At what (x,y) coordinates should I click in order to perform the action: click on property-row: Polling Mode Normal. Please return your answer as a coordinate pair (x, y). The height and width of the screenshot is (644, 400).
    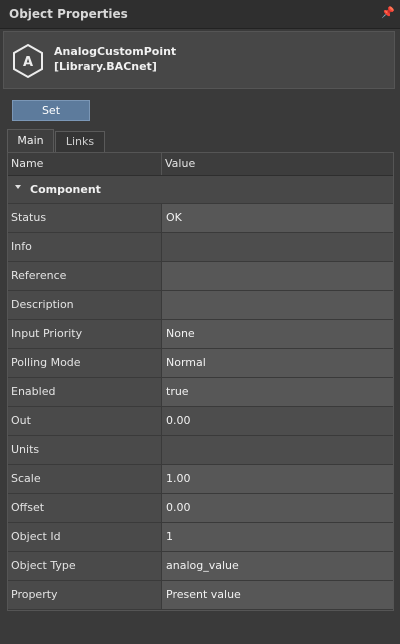
    Looking at the image, I should click on (200, 363).